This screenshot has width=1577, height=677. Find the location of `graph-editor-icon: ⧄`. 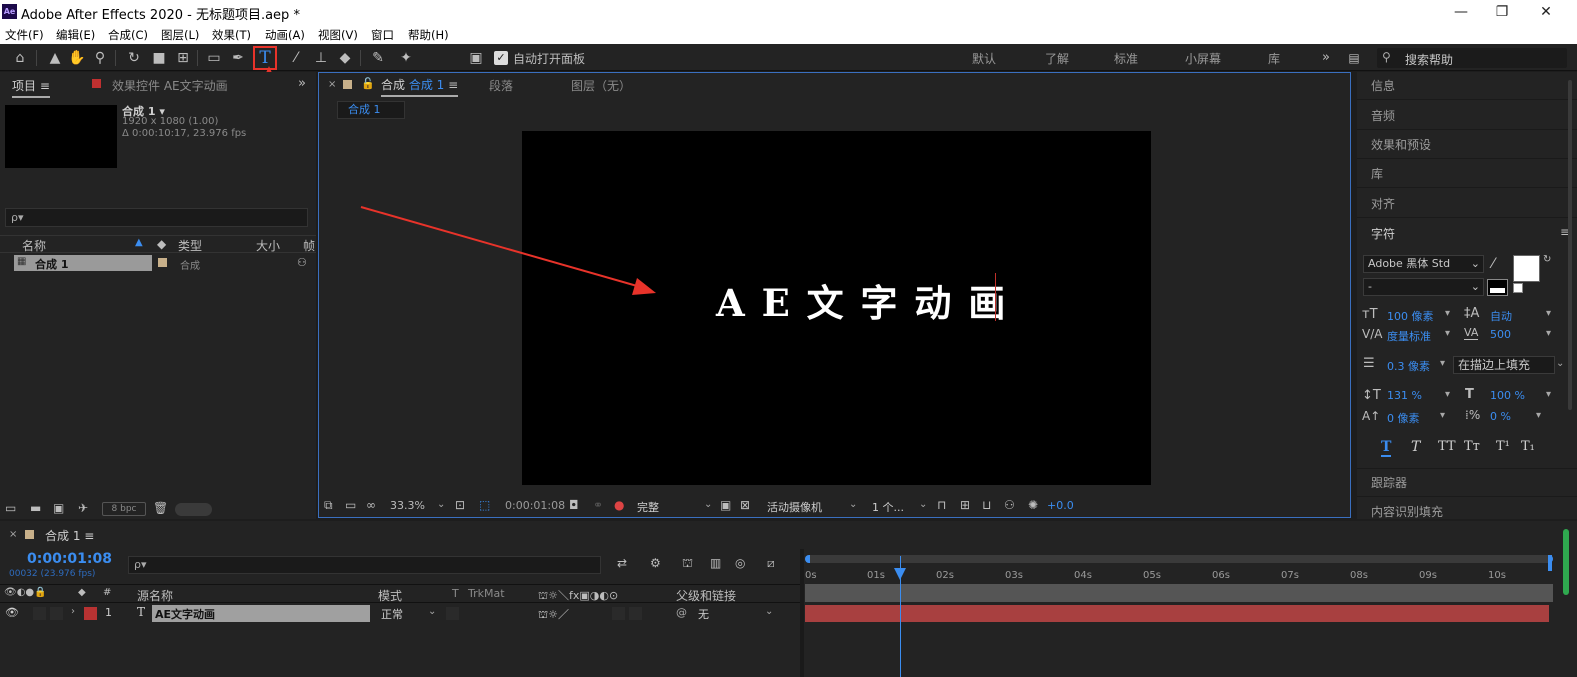

graph-editor-icon: ⧄ is located at coordinates (771, 563).